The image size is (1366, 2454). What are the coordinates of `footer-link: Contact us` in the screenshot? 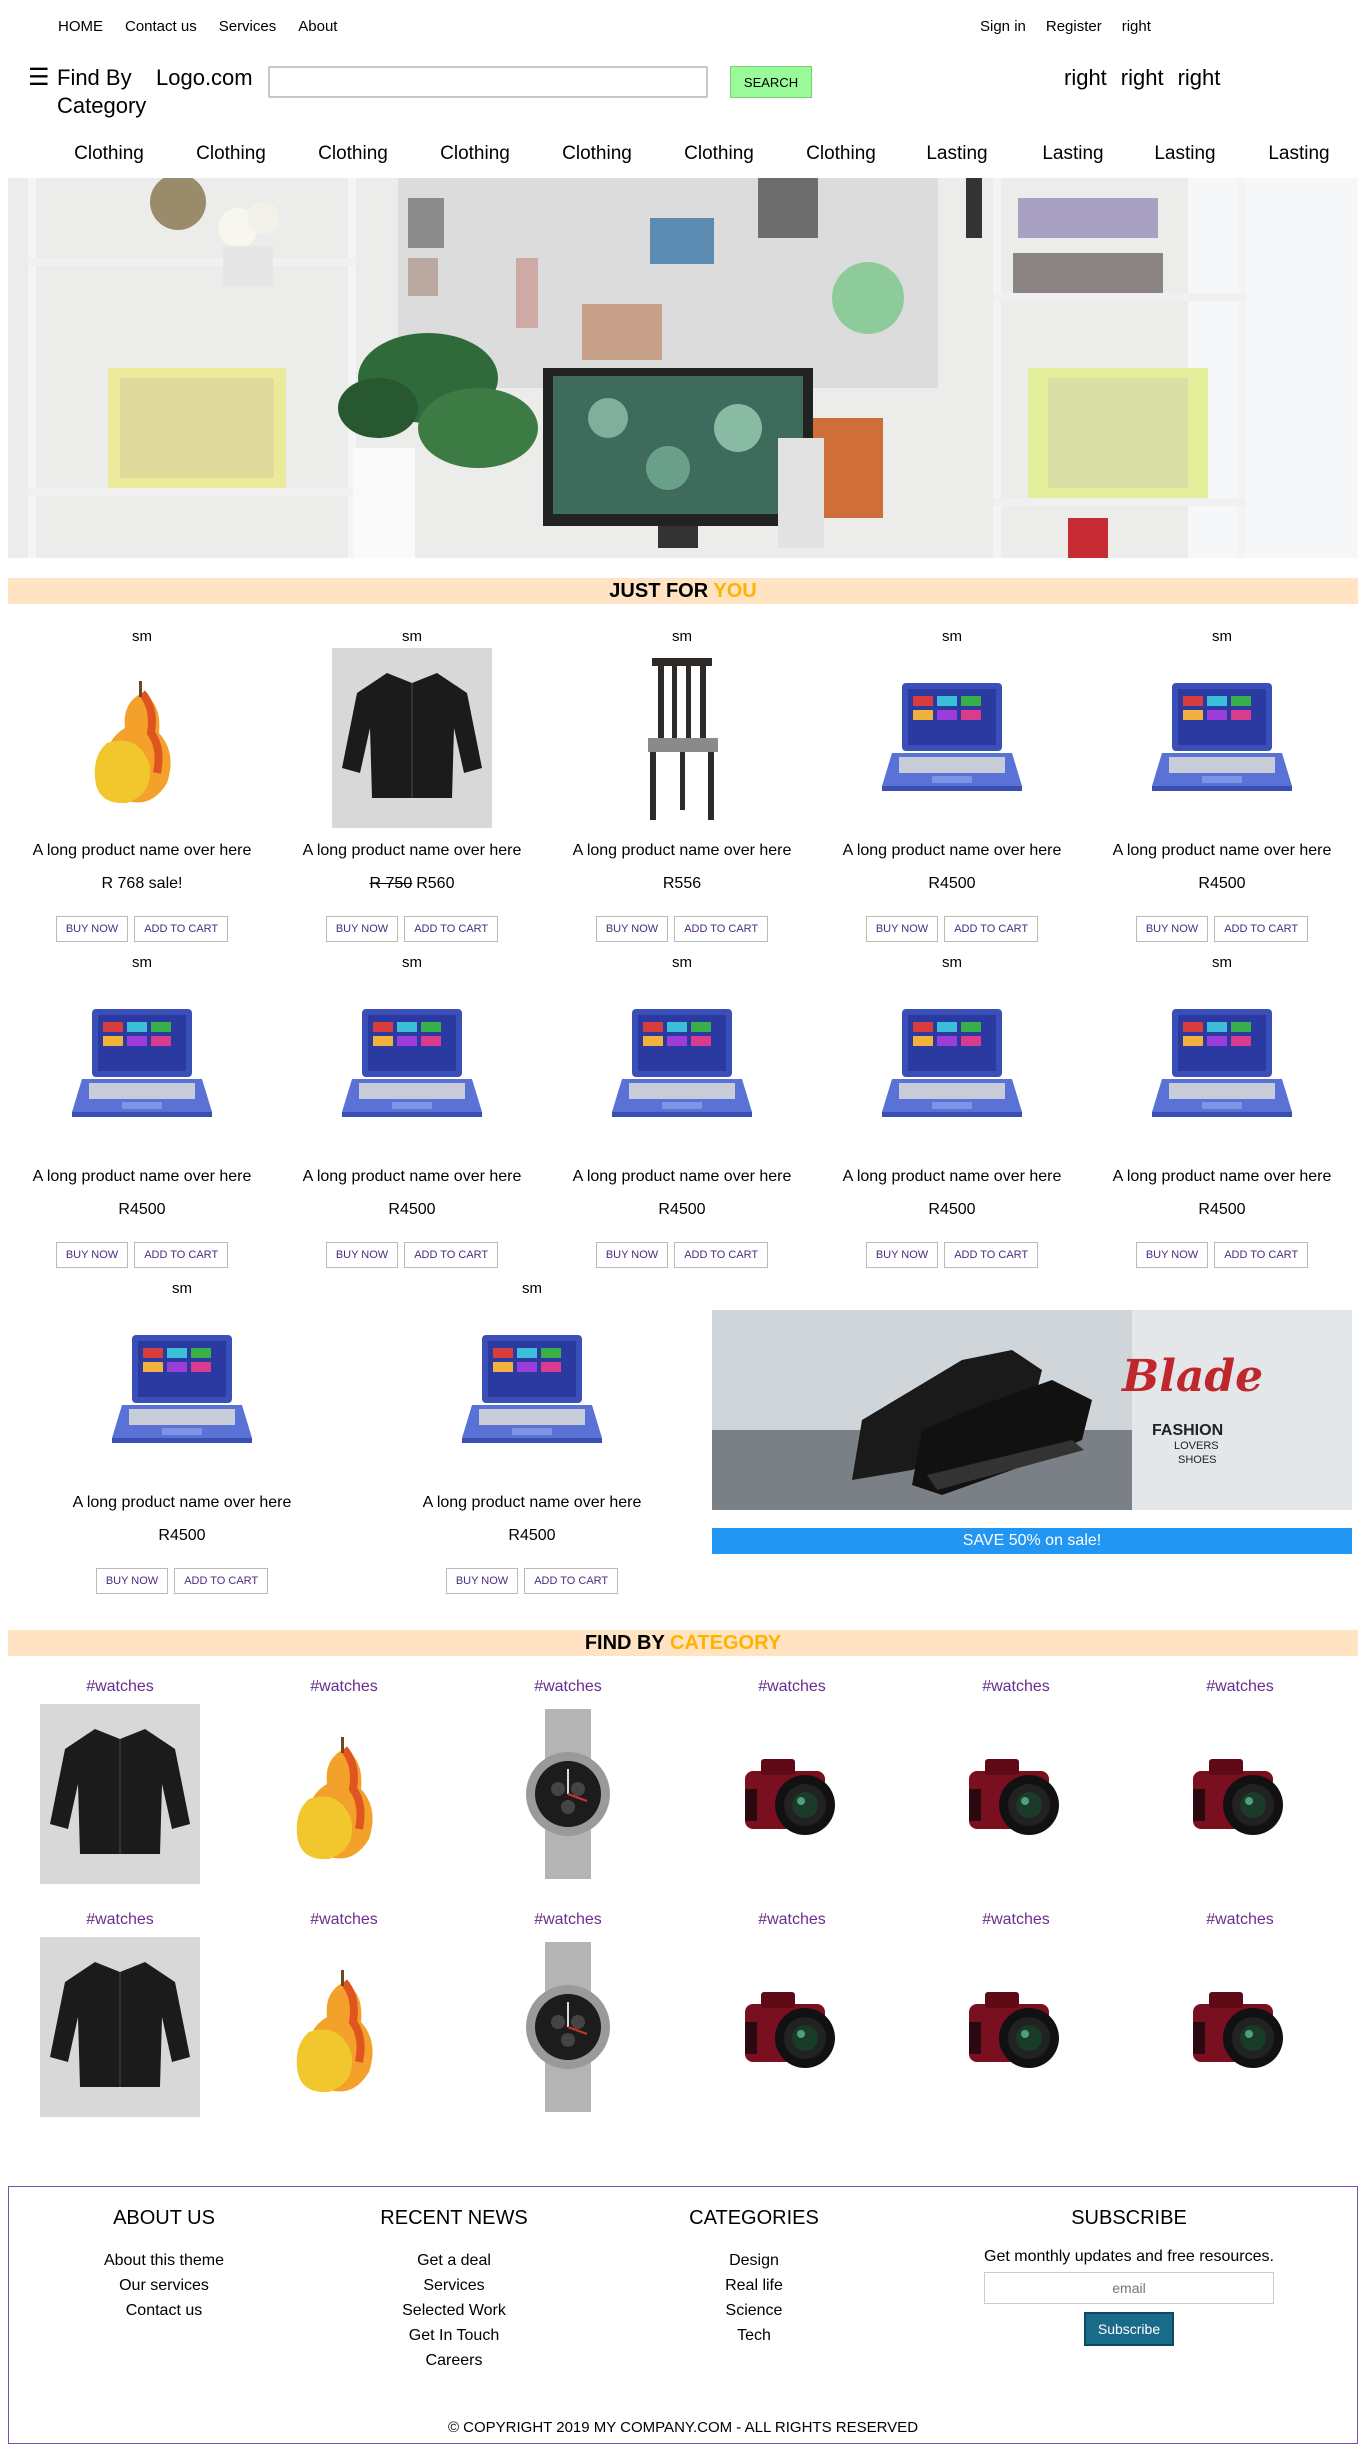 It's located at (164, 2310).